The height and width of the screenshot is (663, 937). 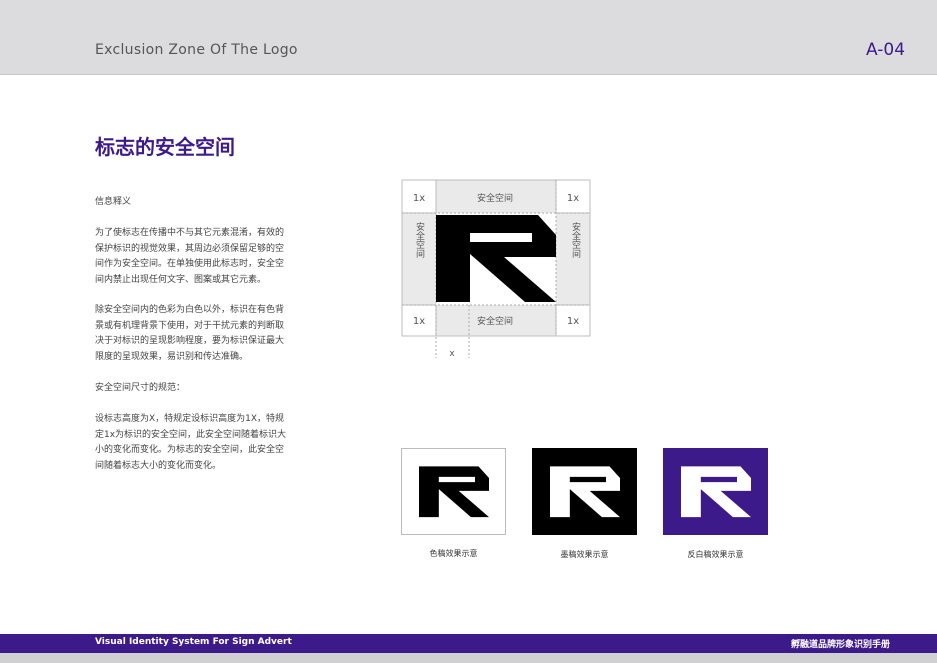 I want to click on x-label: x, so click(x=452, y=354).